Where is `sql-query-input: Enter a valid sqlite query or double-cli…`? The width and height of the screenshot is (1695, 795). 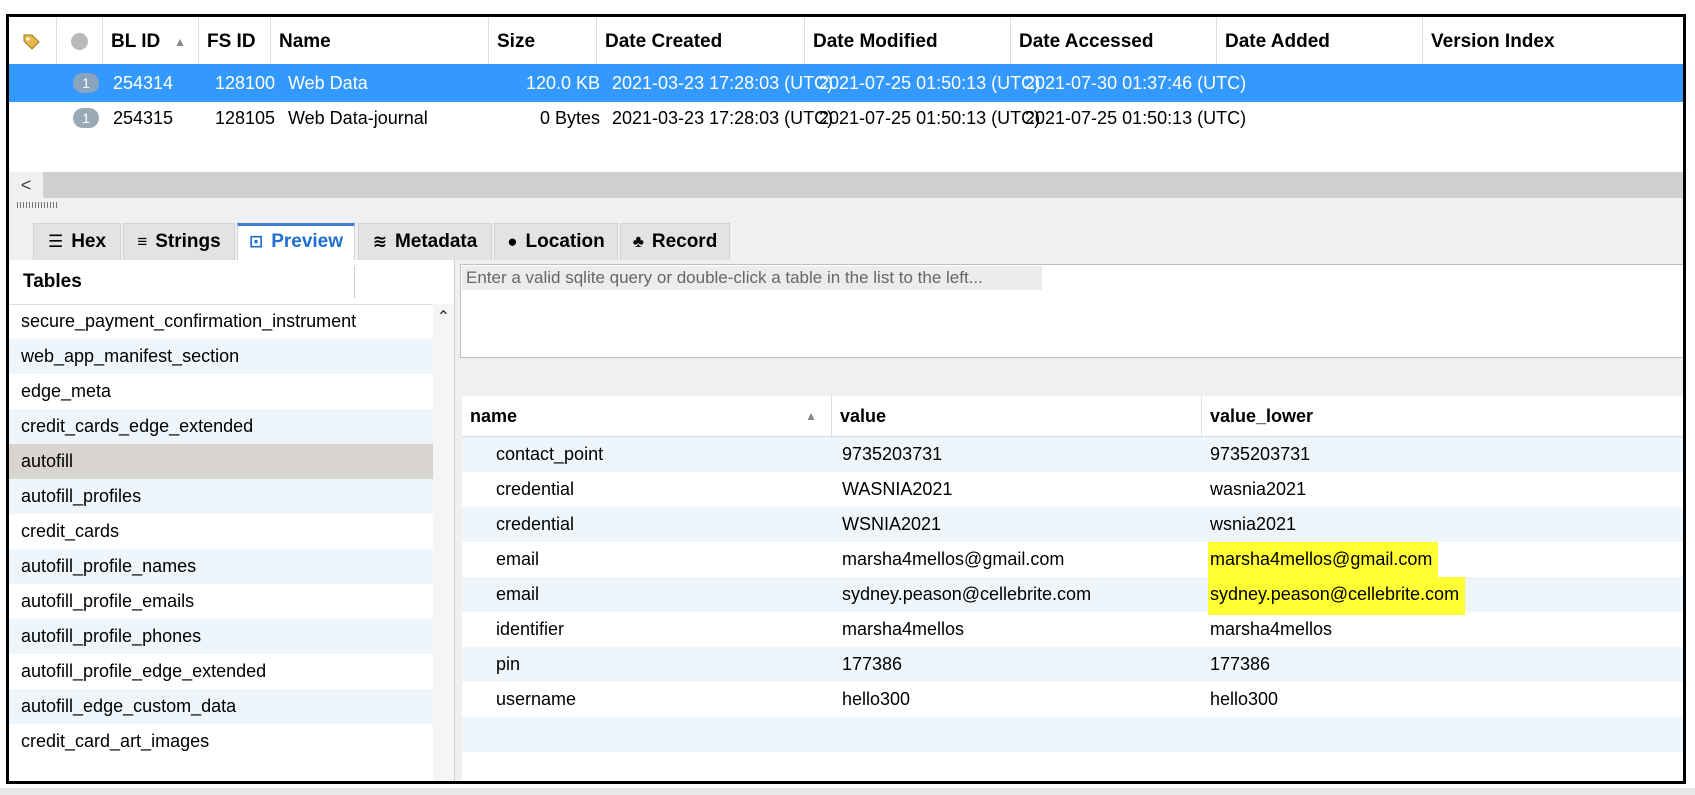 sql-query-input: Enter a valid sqlite query or double-cli… is located at coordinates (1071, 311).